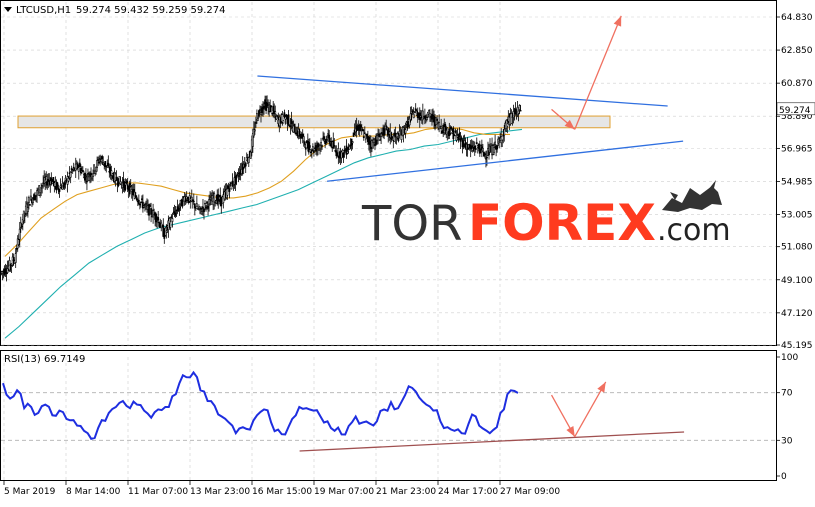 The height and width of the screenshot is (507, 815). Describe the element at coordinates (789, 358) in the screenshot. I see `rsi-tick-label: 100` at that location.